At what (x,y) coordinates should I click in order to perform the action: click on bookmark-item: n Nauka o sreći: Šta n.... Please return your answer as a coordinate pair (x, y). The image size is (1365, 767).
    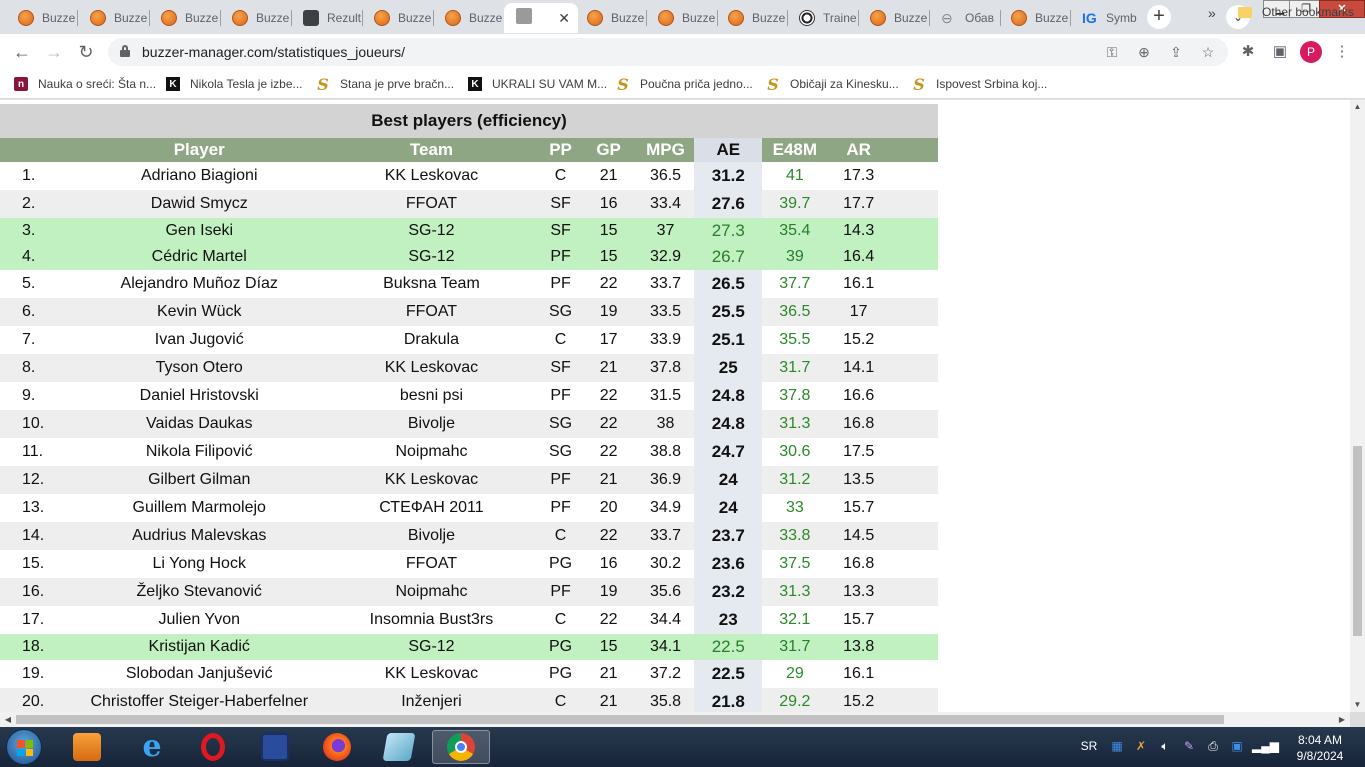
    Looking at the image, I should click on (85, 84).